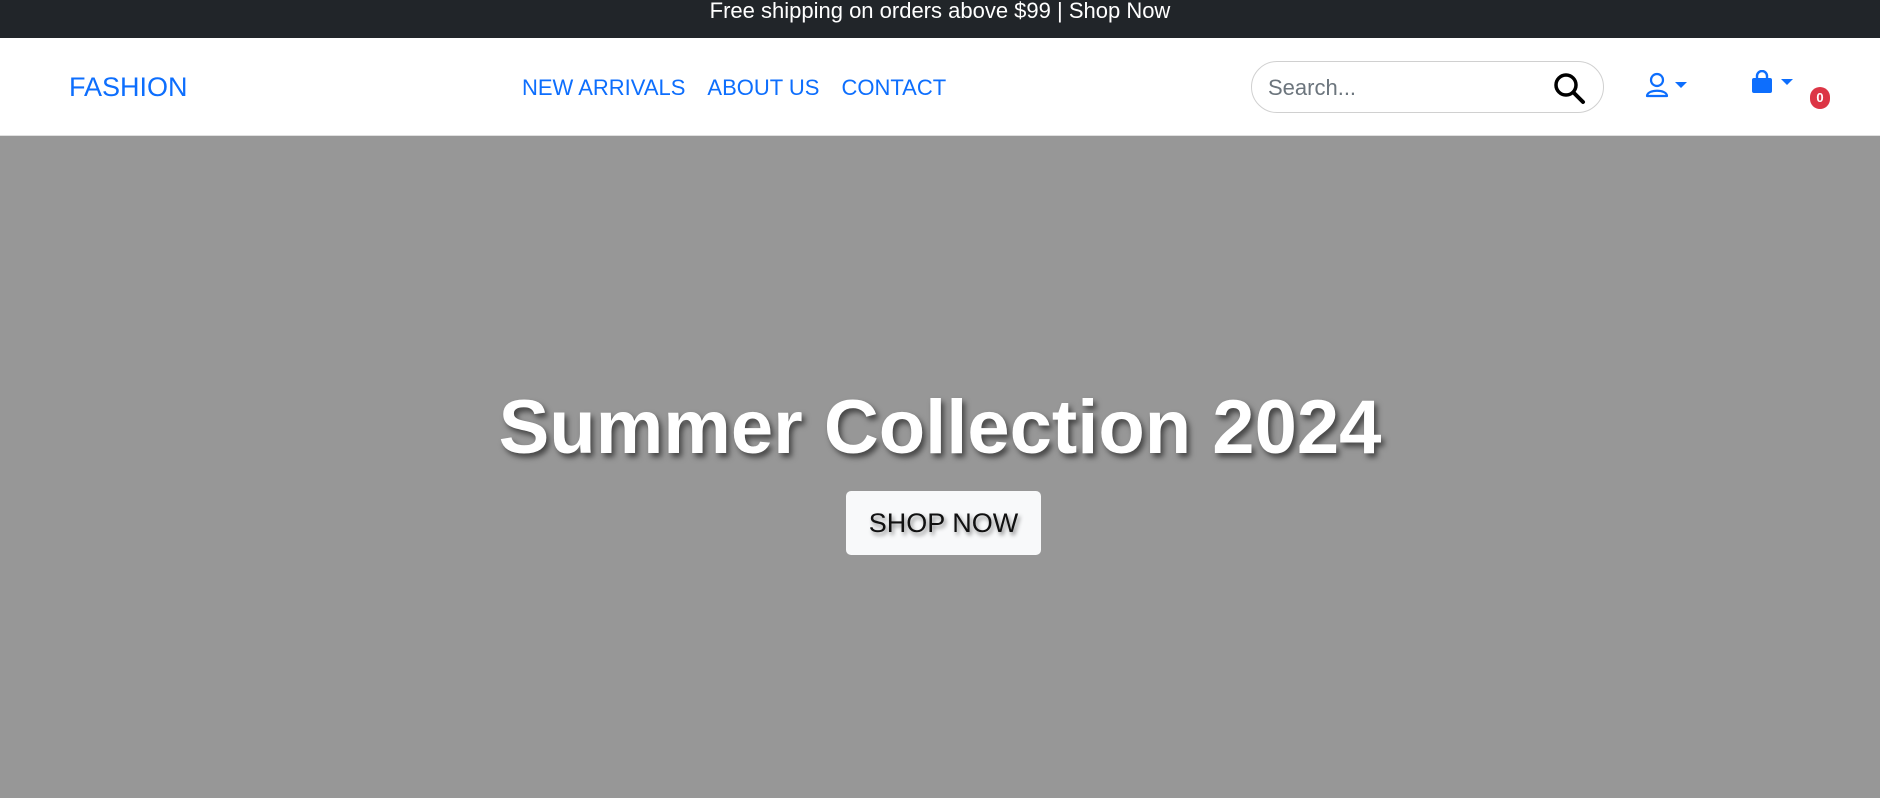 The image size is (1880, 801). Describe the element at coordinates (128, 87) in the screenshot. I see `brand-logo: FASHION` at that location.